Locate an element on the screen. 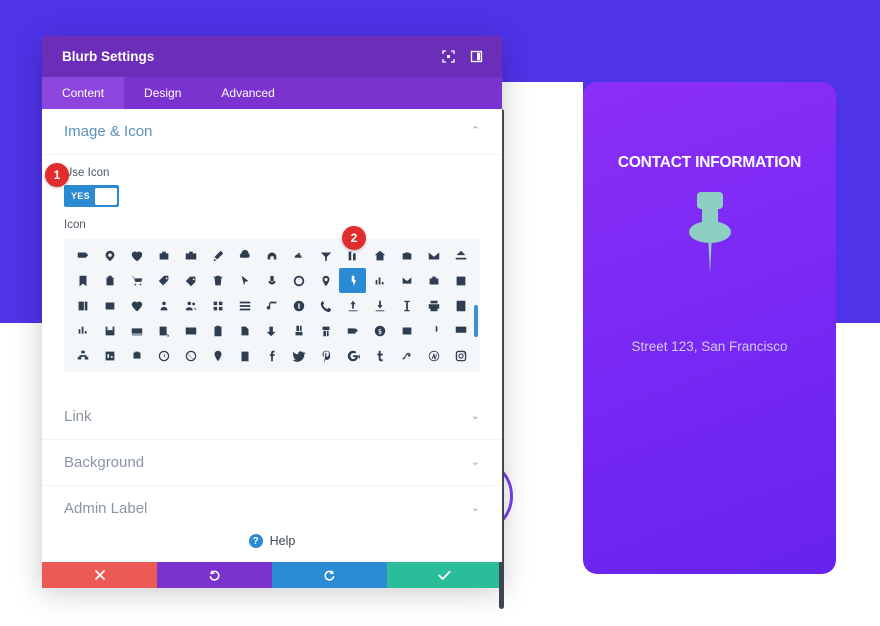 This screenshot has height=626, width=880. tab-advanced: Advanced is located at coordinates (247, 93).